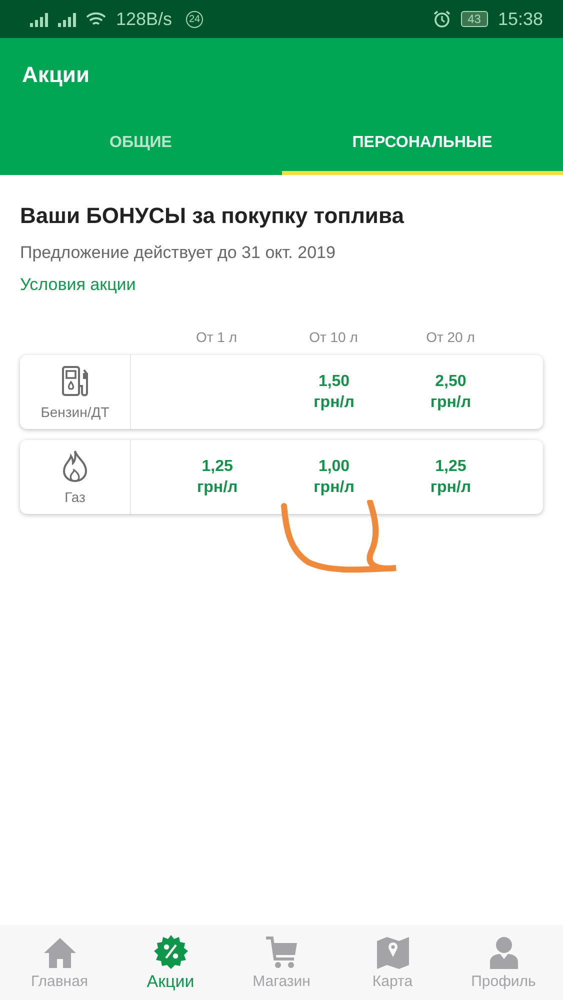 The height and width of the screenshot is (1000, 563). I want to click on nav-item: Магазин, so click(282, 962).